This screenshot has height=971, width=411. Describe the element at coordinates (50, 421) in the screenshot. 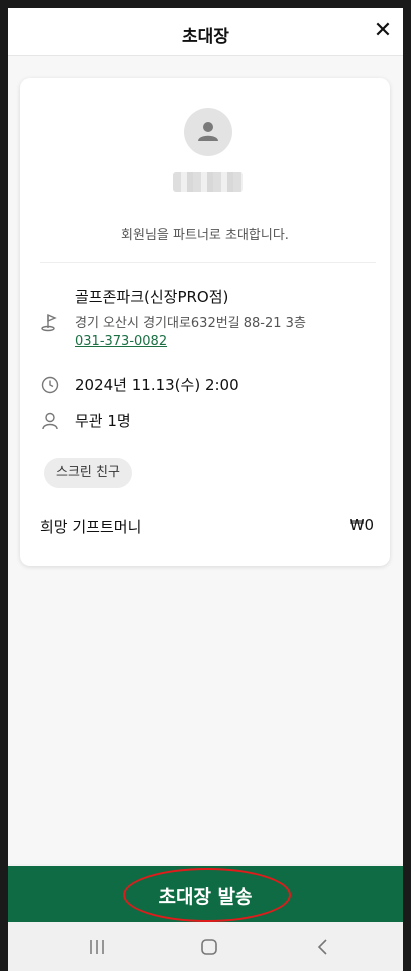

I see `person-outline-icon` at that location.